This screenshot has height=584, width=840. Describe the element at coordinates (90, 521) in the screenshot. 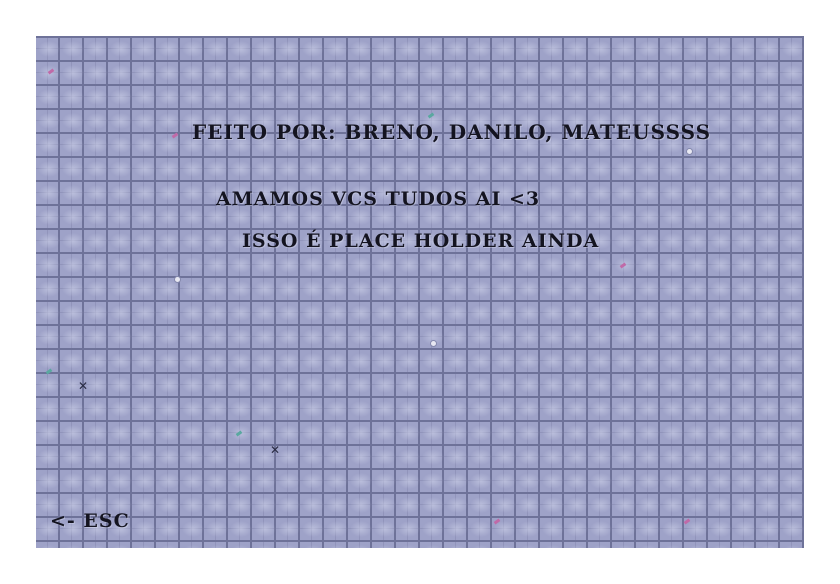

I see `esc-back-button: <- ESC` at that location.